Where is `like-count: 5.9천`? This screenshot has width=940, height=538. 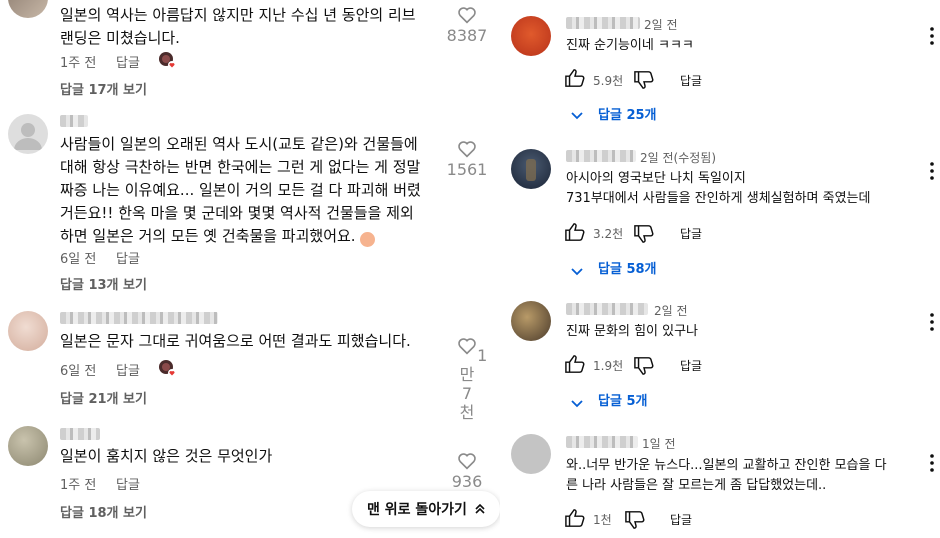 like-count: 5.9천 is located at coordinates (608, 81).